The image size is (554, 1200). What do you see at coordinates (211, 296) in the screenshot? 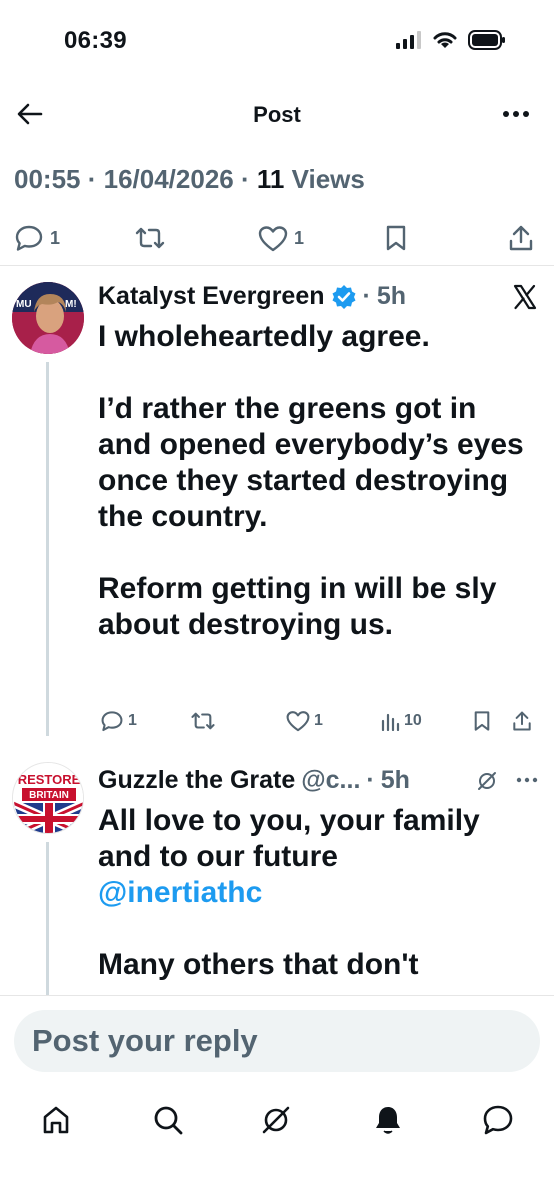
I see `reply-author-name: Katalyst Evergreen` at bounding box center [211, 296].